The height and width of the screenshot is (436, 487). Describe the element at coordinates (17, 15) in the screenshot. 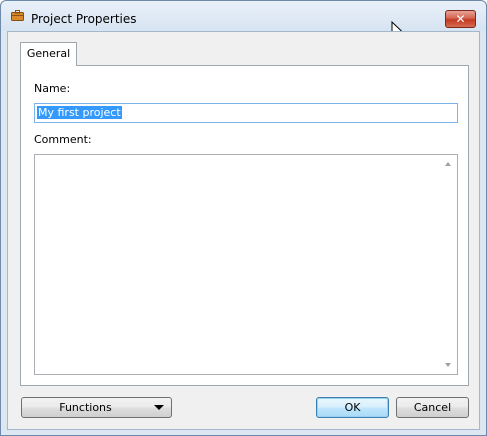

I see `briefcase-icon` at that location.